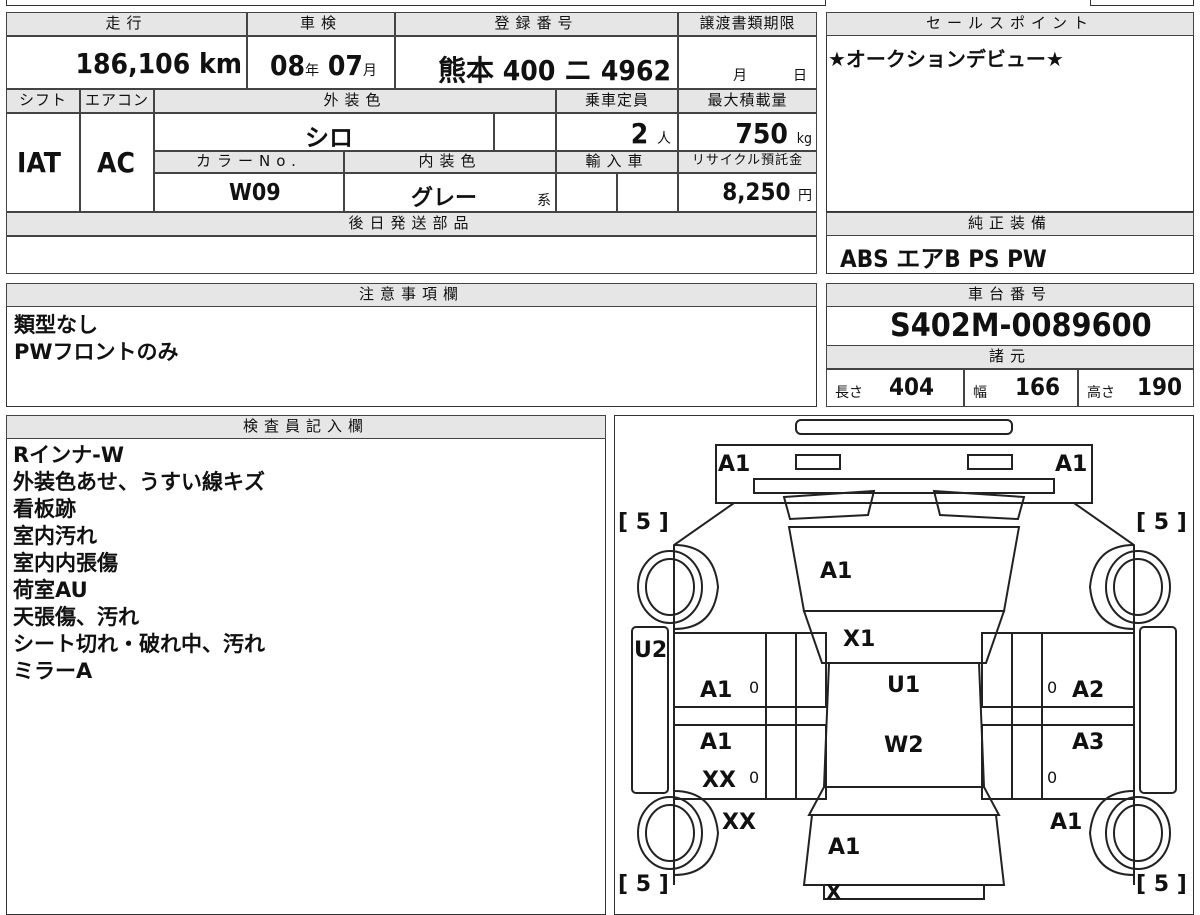 The image size is (1200, 915). What do you see at coordinates (1010, 224) in the screenshot?
I see `equipment-header: 純正装備` at bounding box center [1010, 224].